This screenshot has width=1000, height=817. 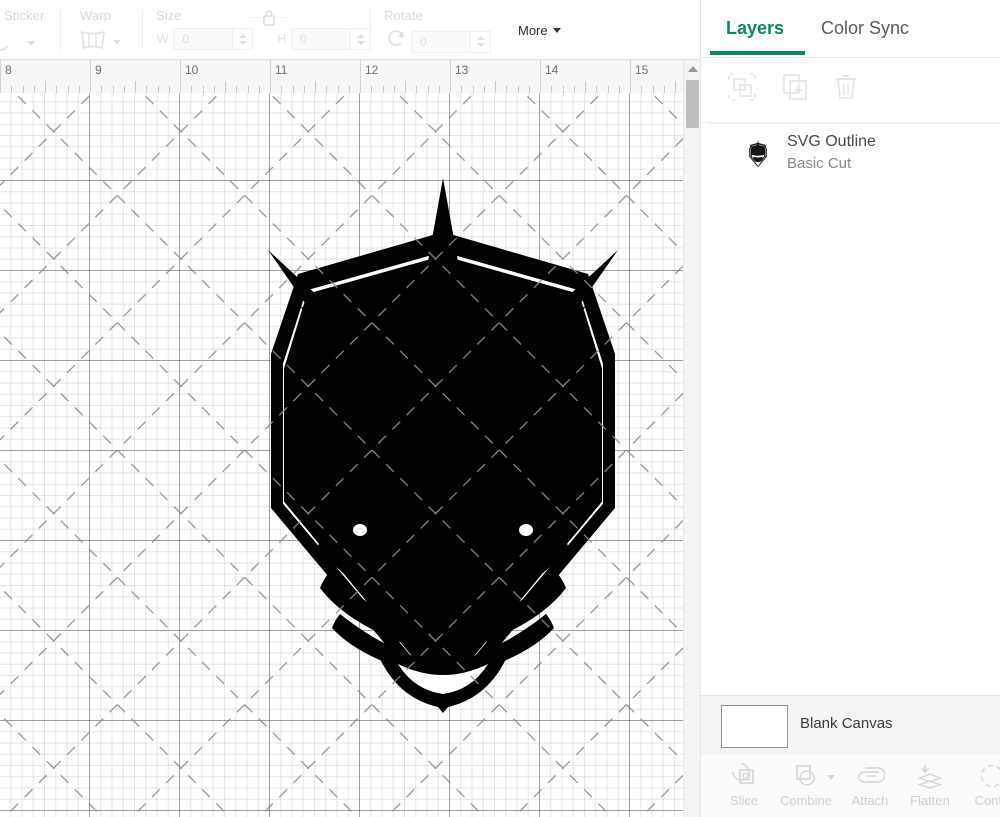 What do you see at coordinates (95, 15) in the screenshot?
I see `warp-label: Warp` at bounding box center [95, 15].